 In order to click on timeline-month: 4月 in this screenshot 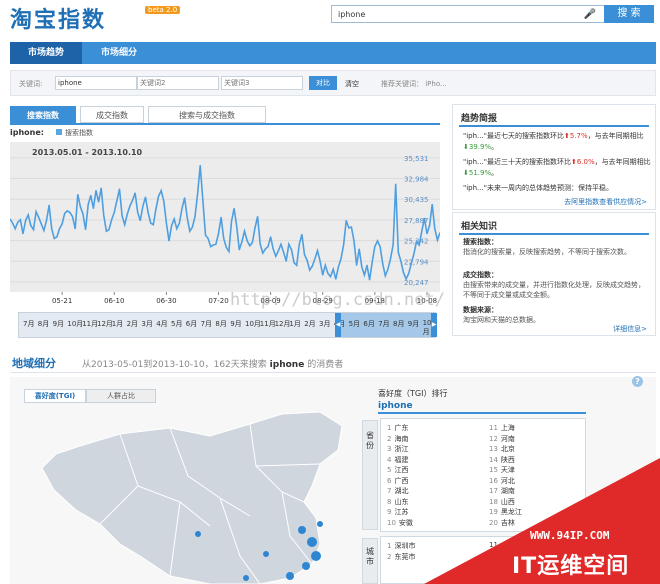, I will do `click(161, 324)`.